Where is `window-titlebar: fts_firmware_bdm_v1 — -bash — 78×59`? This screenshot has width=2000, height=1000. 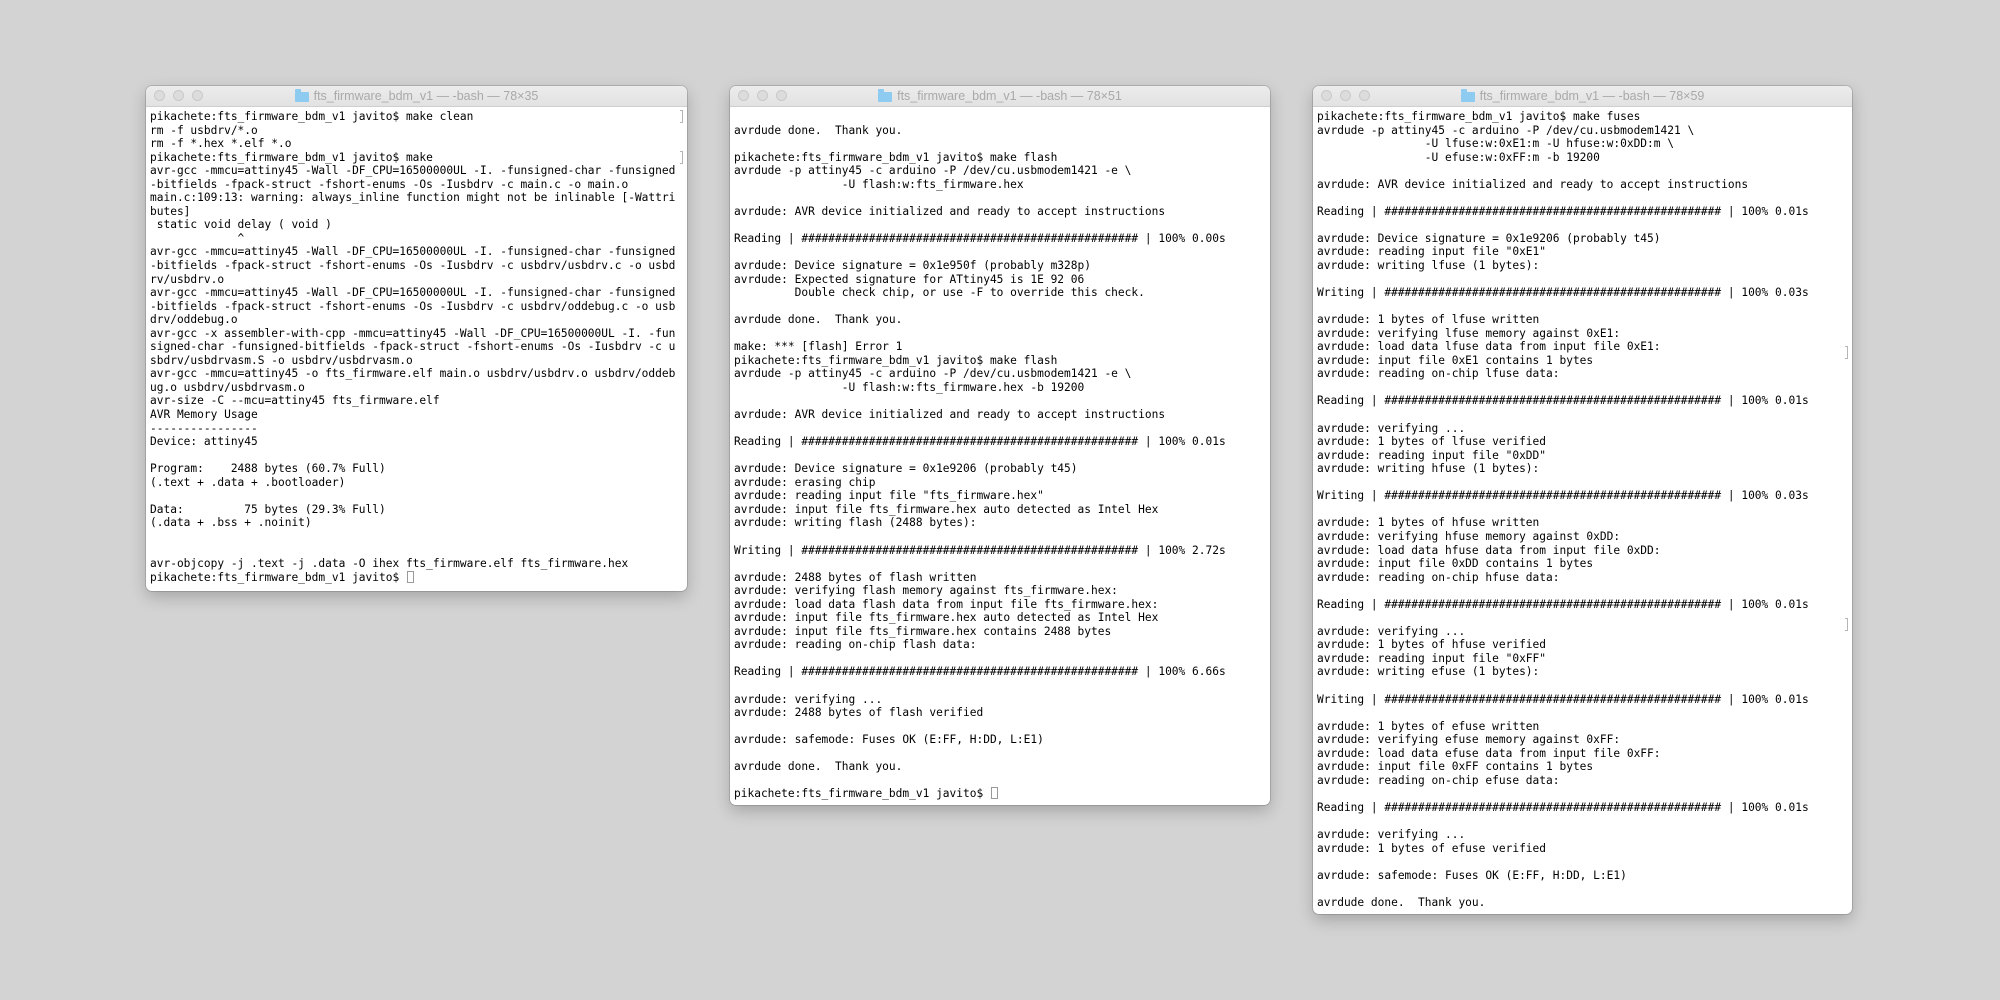 window-titlebar: fts_firmware_bdm_v1 — -bash — 78×59 is located at coordinates (1582, 96).